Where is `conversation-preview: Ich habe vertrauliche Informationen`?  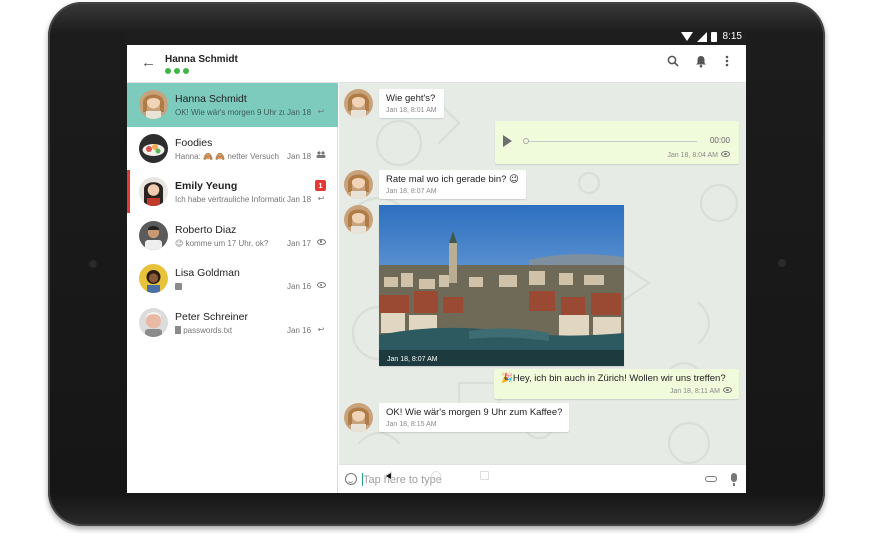
conversation-preview: Ich habe vertrauliche Informationen is located at coordinates (230, 199).